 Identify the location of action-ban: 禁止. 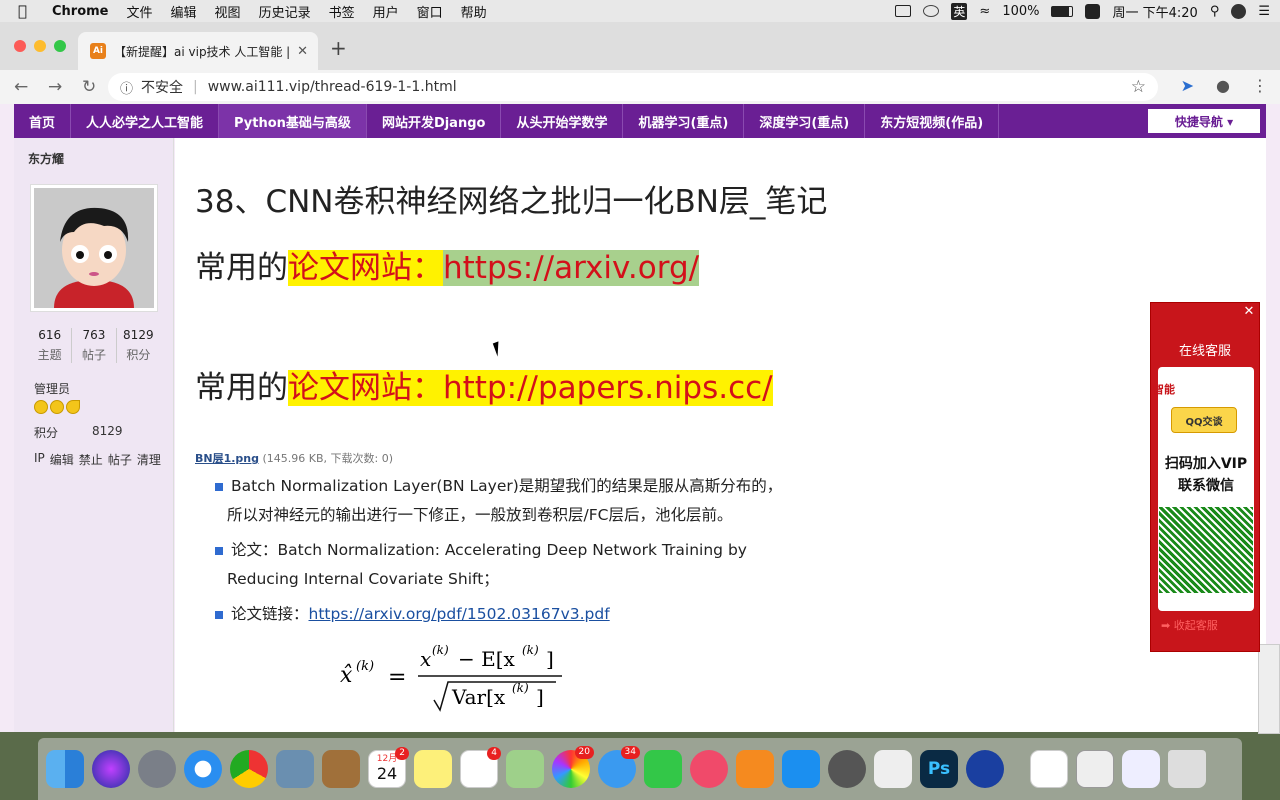
(91, 459).